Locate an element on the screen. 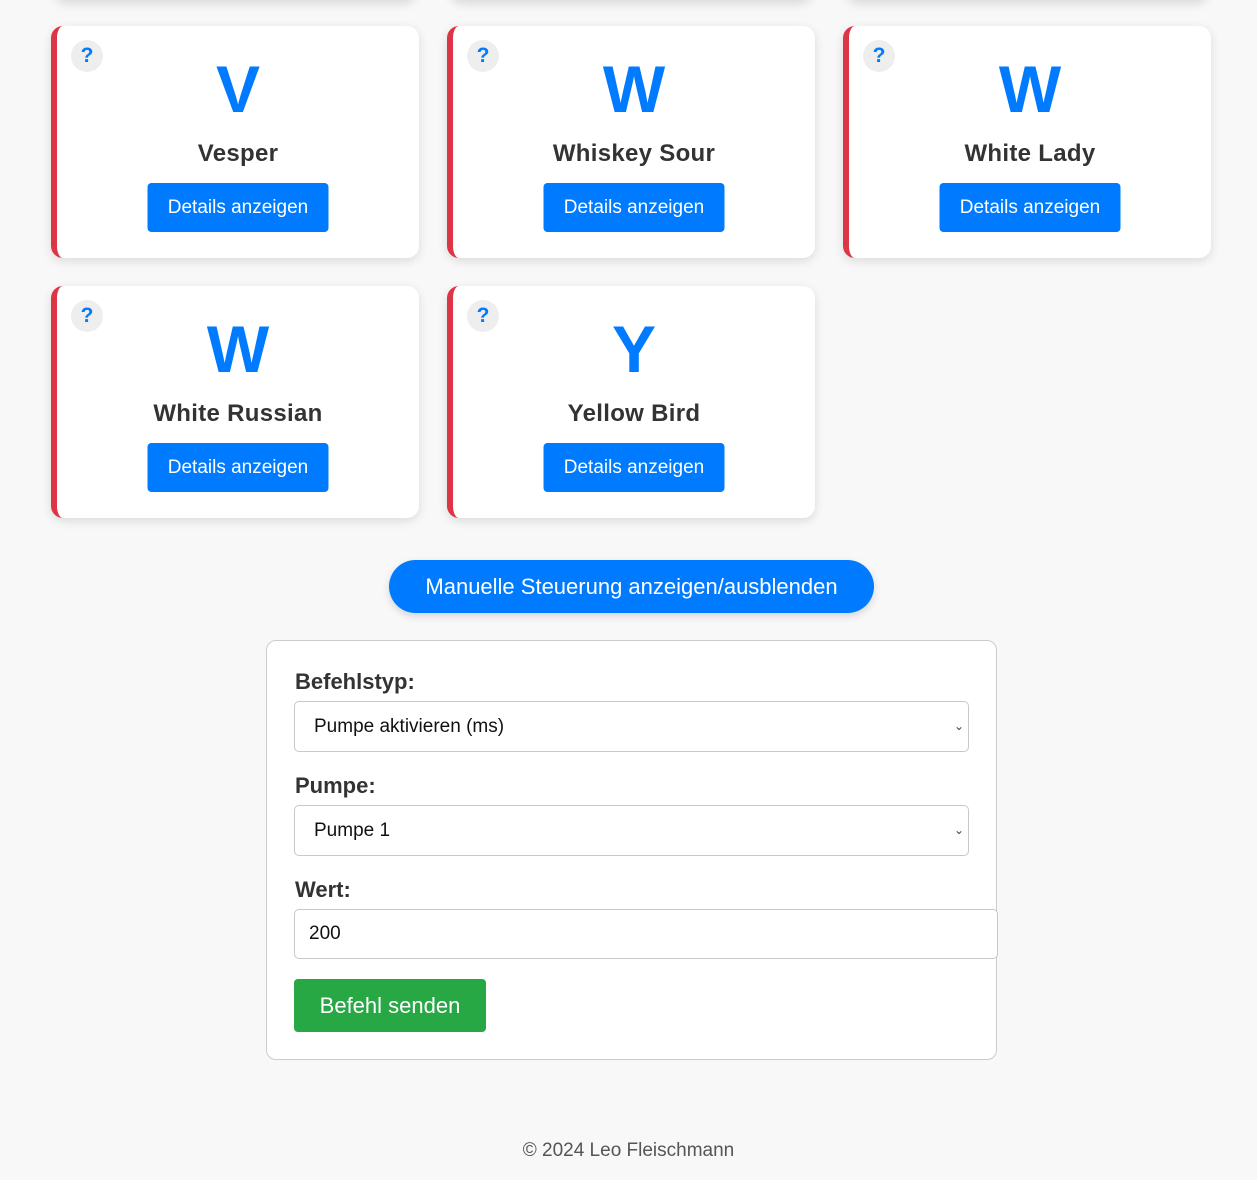  cocktail-card-vesper: ? V Vesper Details anzeigen is located at coordinates (235, 142).